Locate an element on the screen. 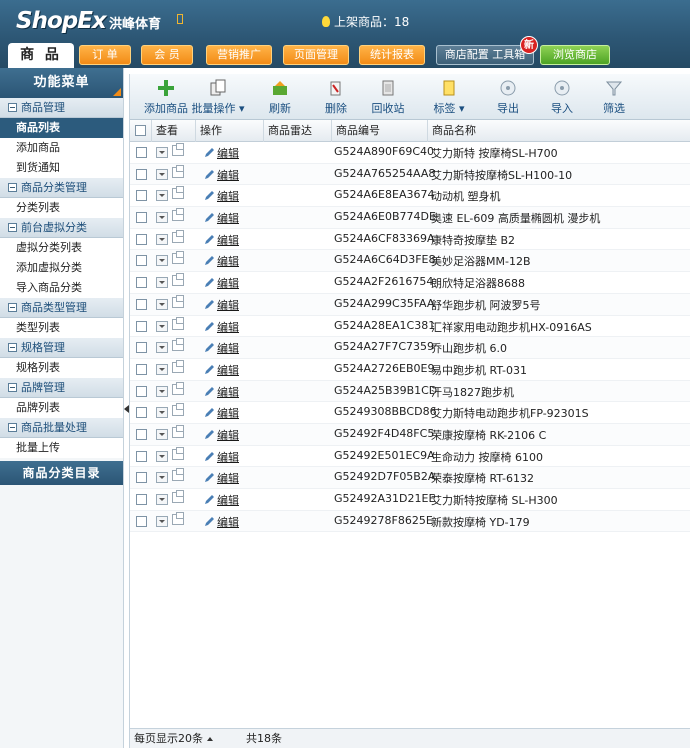 The height and width of the screenshot is (748, 690). delete-button: 删除 is located at coordinates (336, 97).